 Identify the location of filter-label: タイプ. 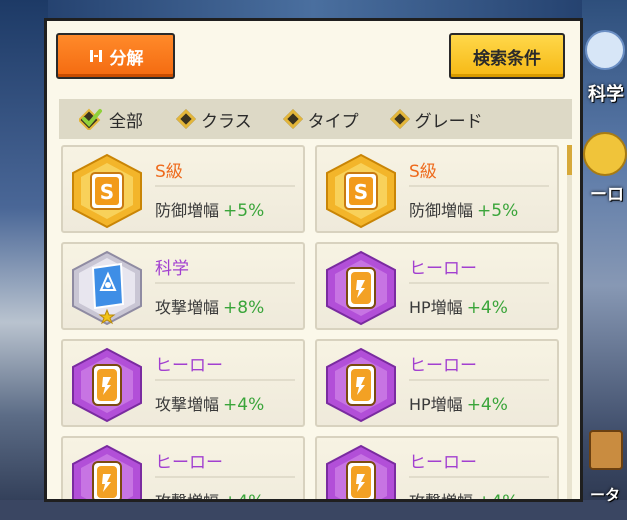
(333, 121).